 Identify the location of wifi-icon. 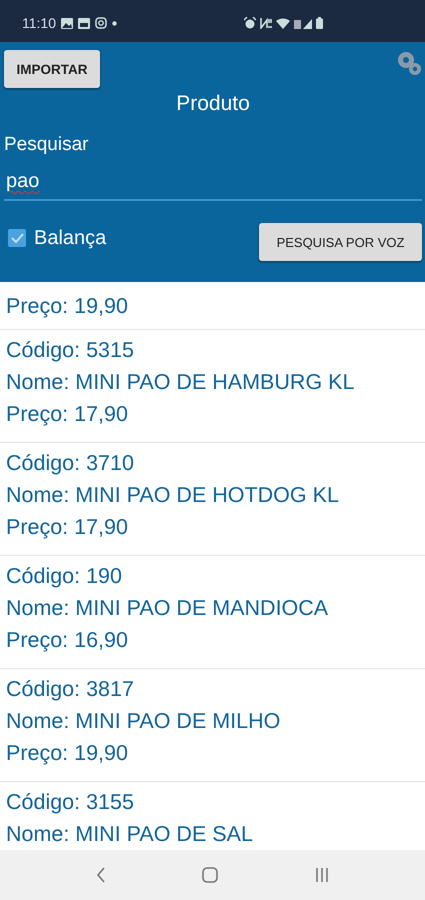
(283, 23).